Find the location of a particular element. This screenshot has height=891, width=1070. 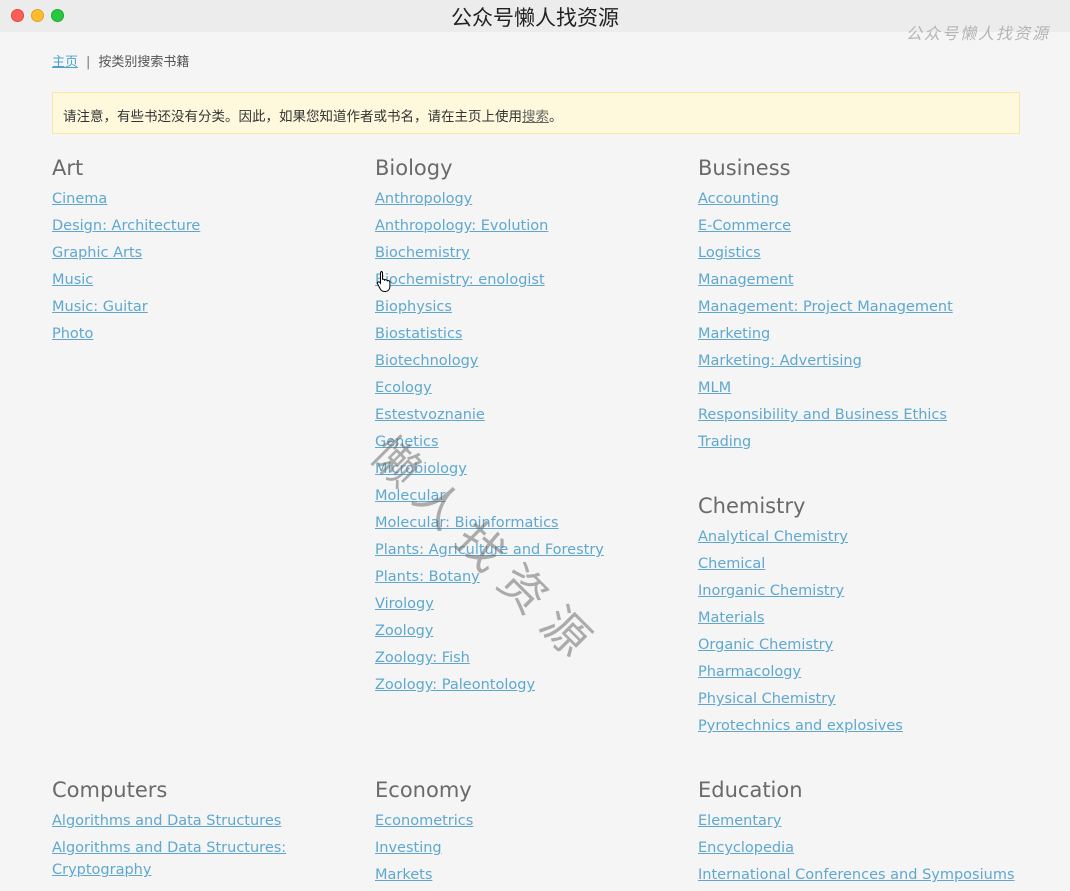

category-list-item: Anthropology: Evolution is located at coordinates (535, 226).